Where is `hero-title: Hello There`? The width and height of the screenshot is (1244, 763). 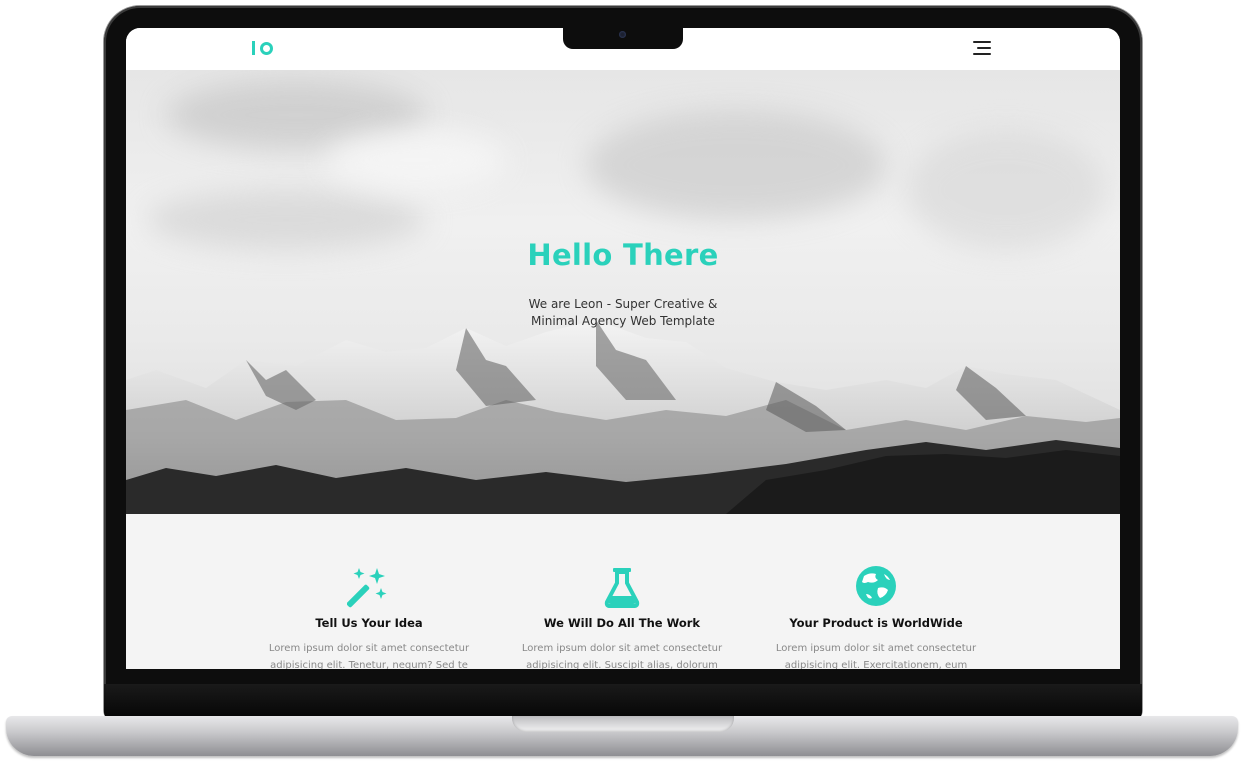 hero-title: Hello There is located at coordinates (623, 255).